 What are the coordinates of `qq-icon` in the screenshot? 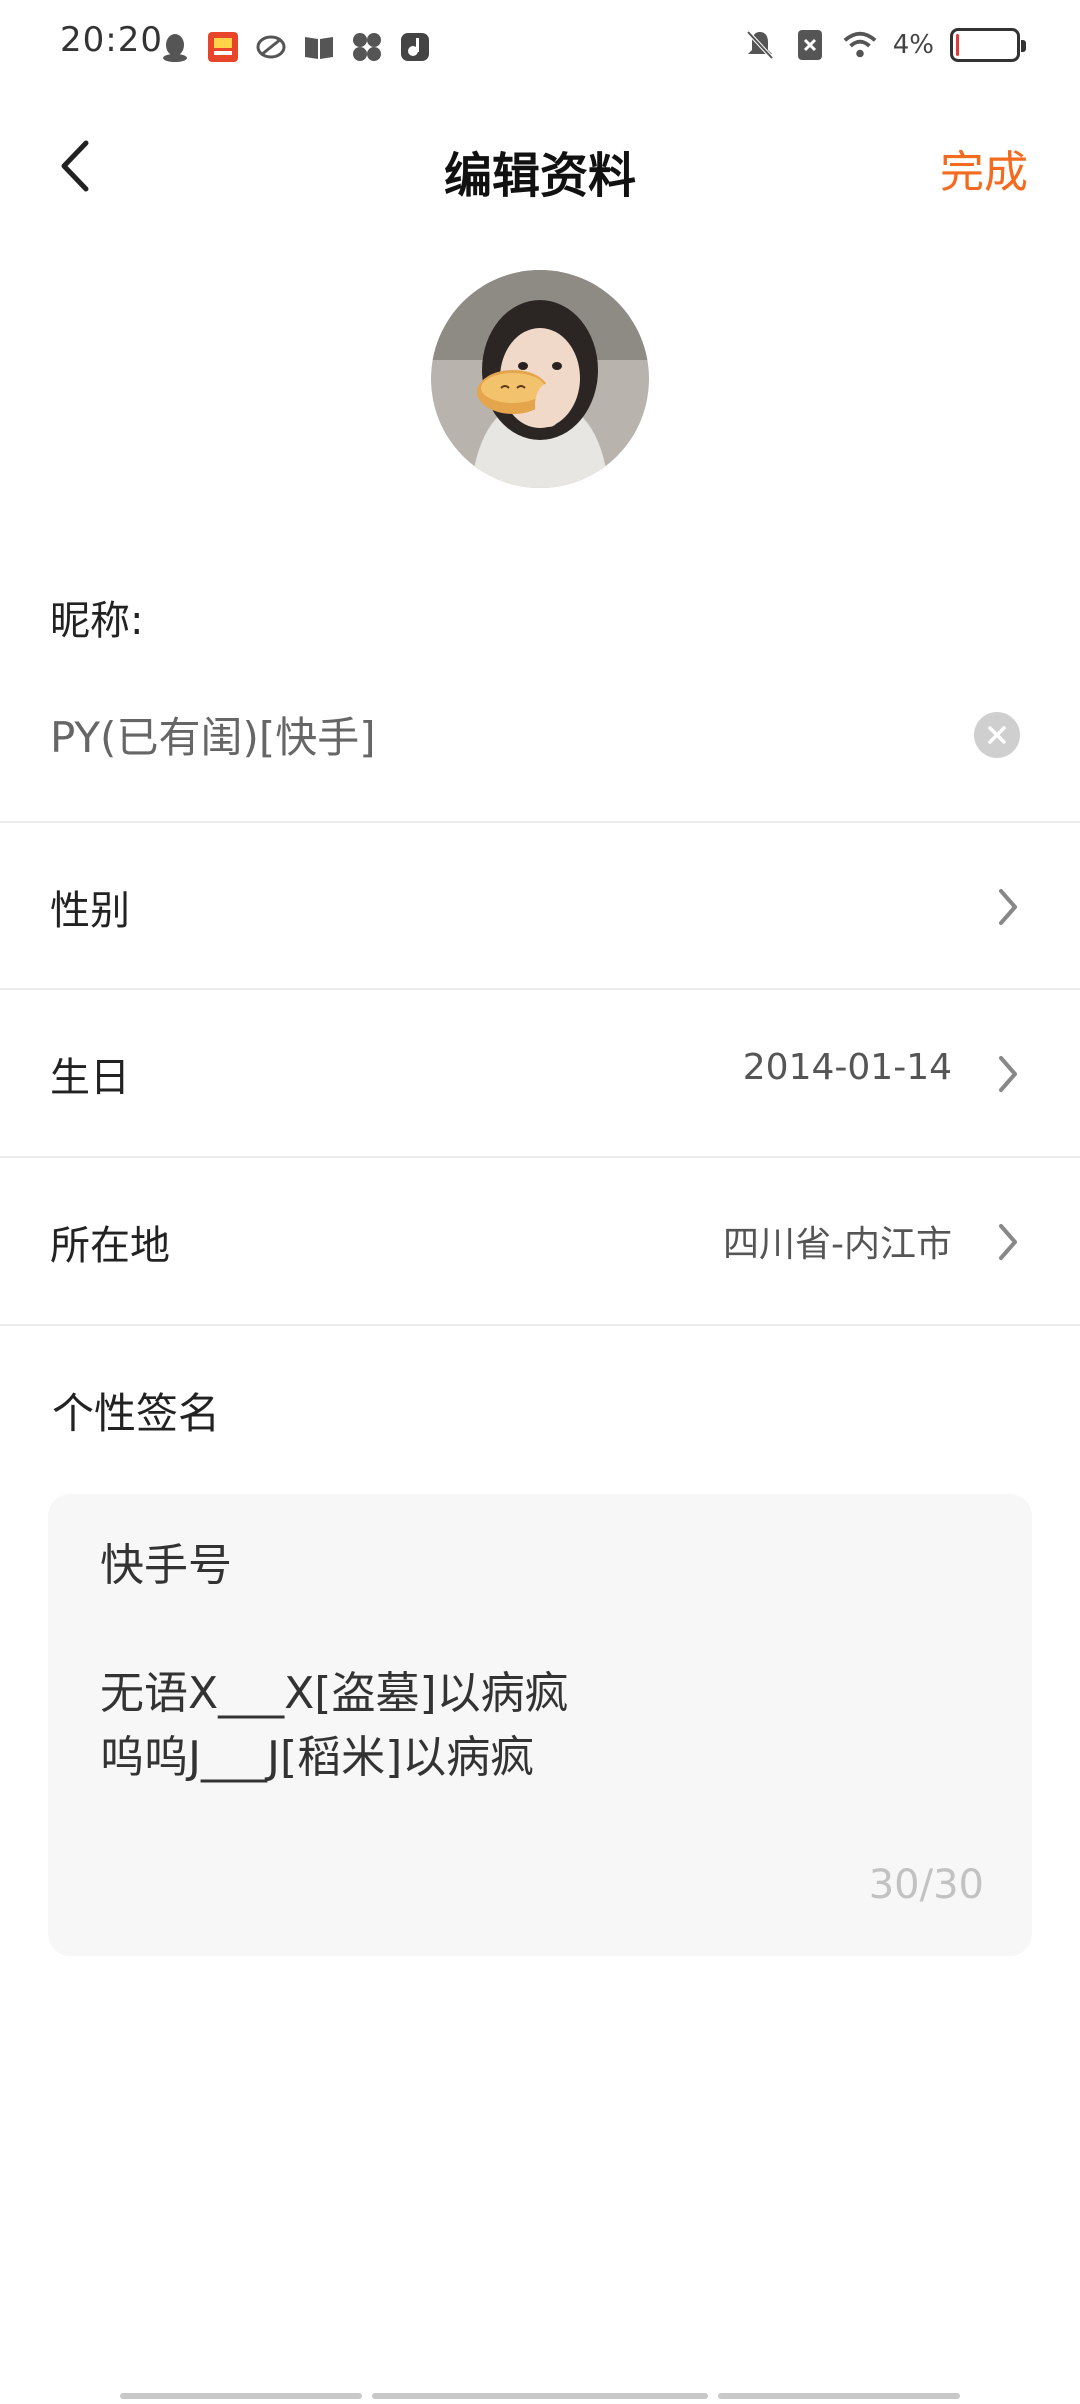 It's located at (175, 47).